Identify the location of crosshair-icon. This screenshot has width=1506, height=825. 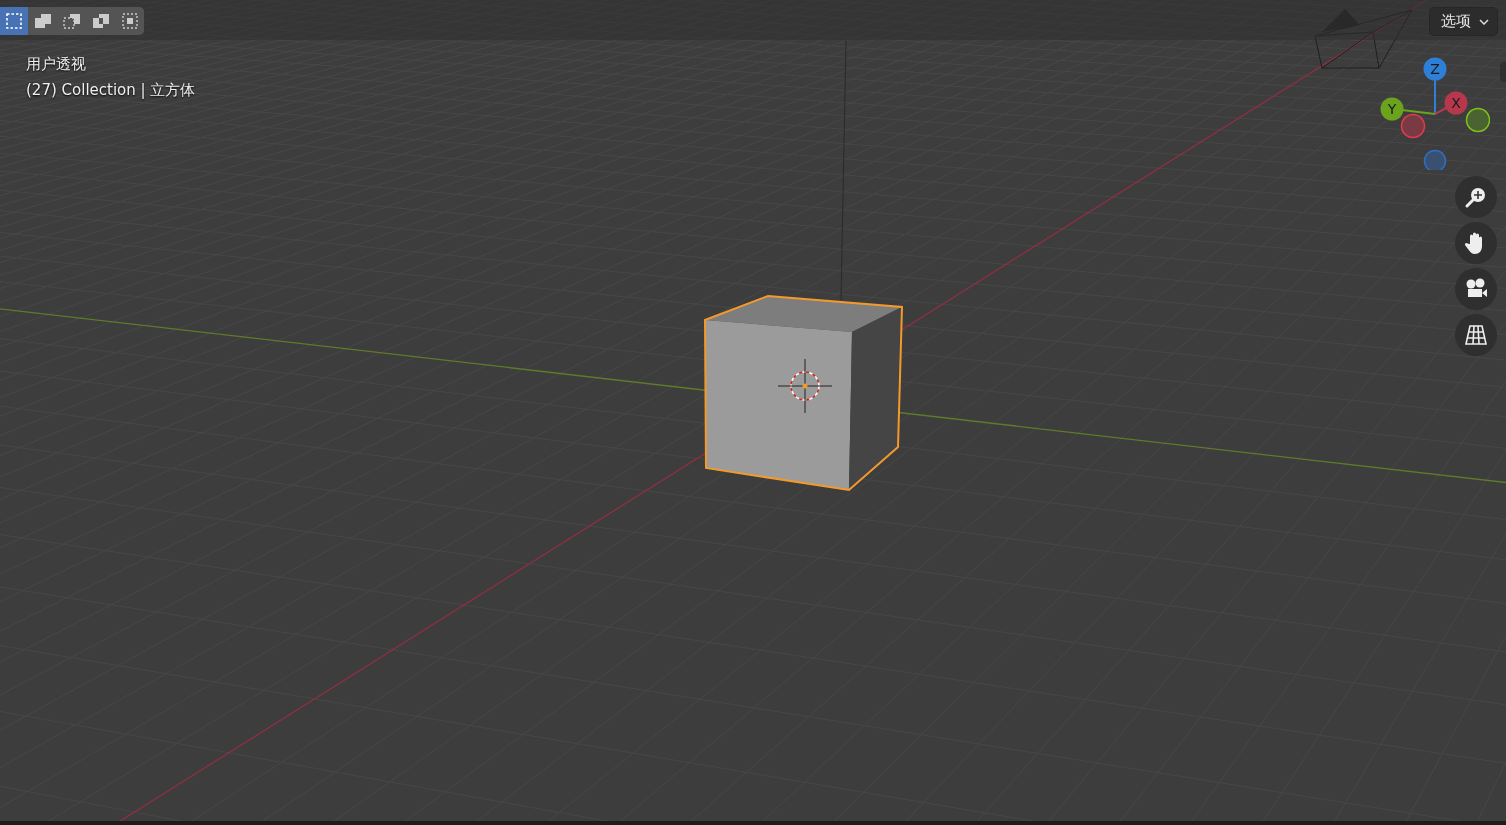
(805, 386).